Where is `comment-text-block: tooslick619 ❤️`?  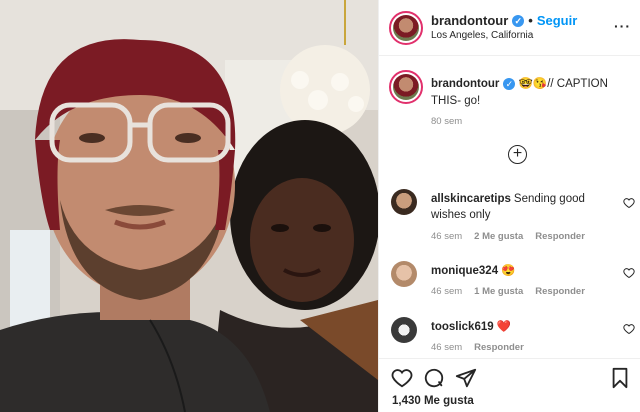 comment-text-block: tooslick619 ❤️ is located at coordinates (524, 327).